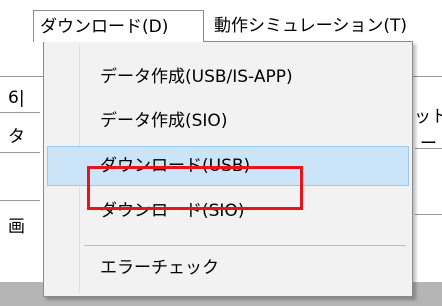 The width and height of the screenshot is (442, 306). Describe the element at coordinates (16, 98) in the screenshot. I see `background-text-fragment: 6|` at that location.